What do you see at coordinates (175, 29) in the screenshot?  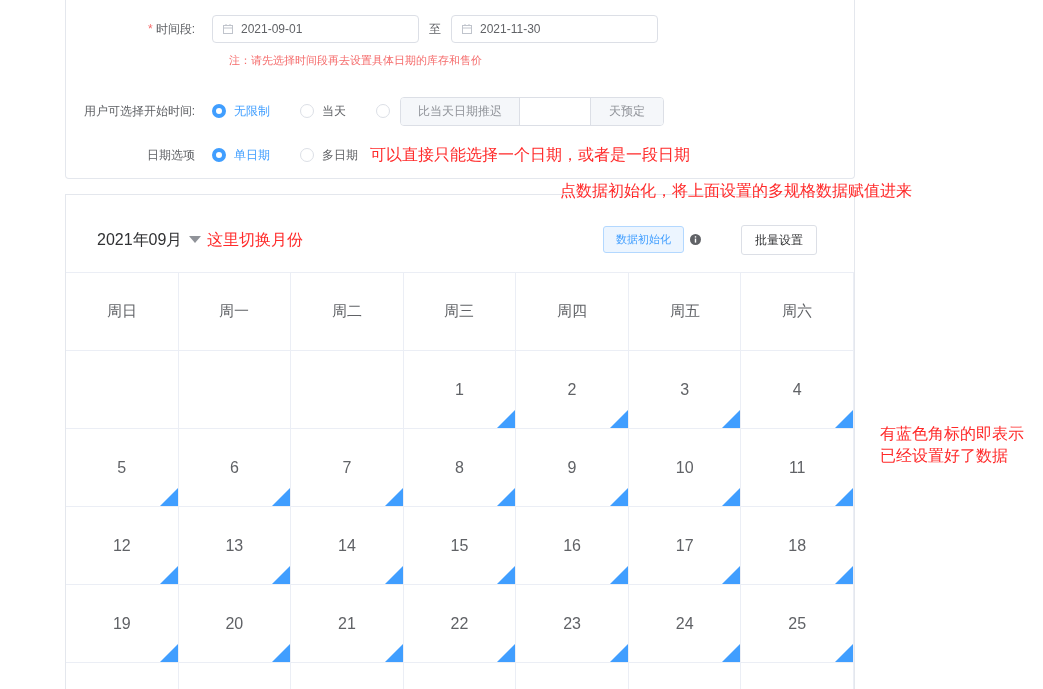 I see `field-label: 时间段:` at bounding box center [175, 29].